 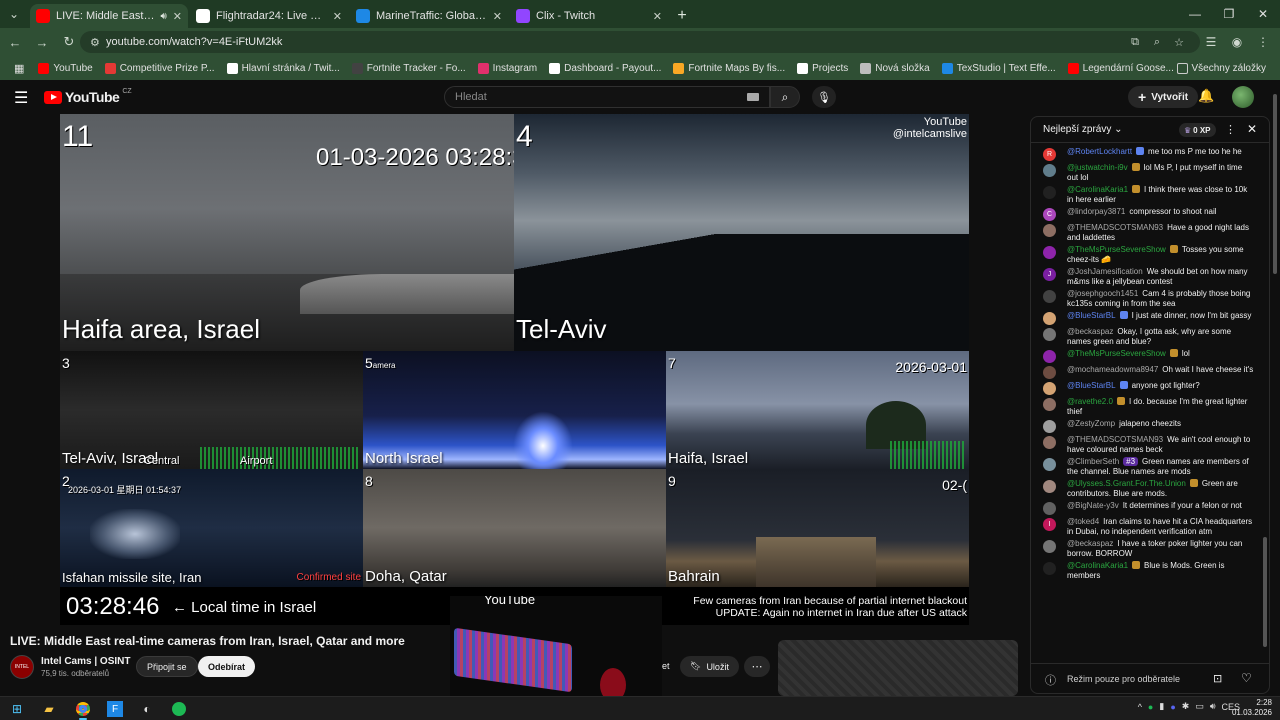 What do you see at coordinates (1135, 42) in the screenshot?
I see `cast-icon: ⧉` at bounding box center [1135, 42].